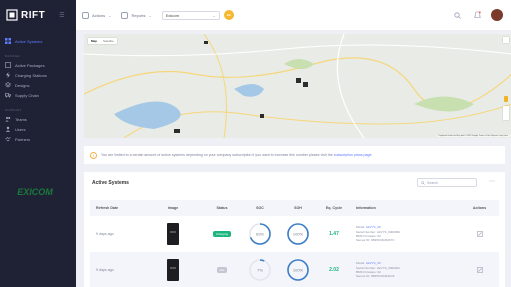  I want to click on topbar-right, so click(473, 15).